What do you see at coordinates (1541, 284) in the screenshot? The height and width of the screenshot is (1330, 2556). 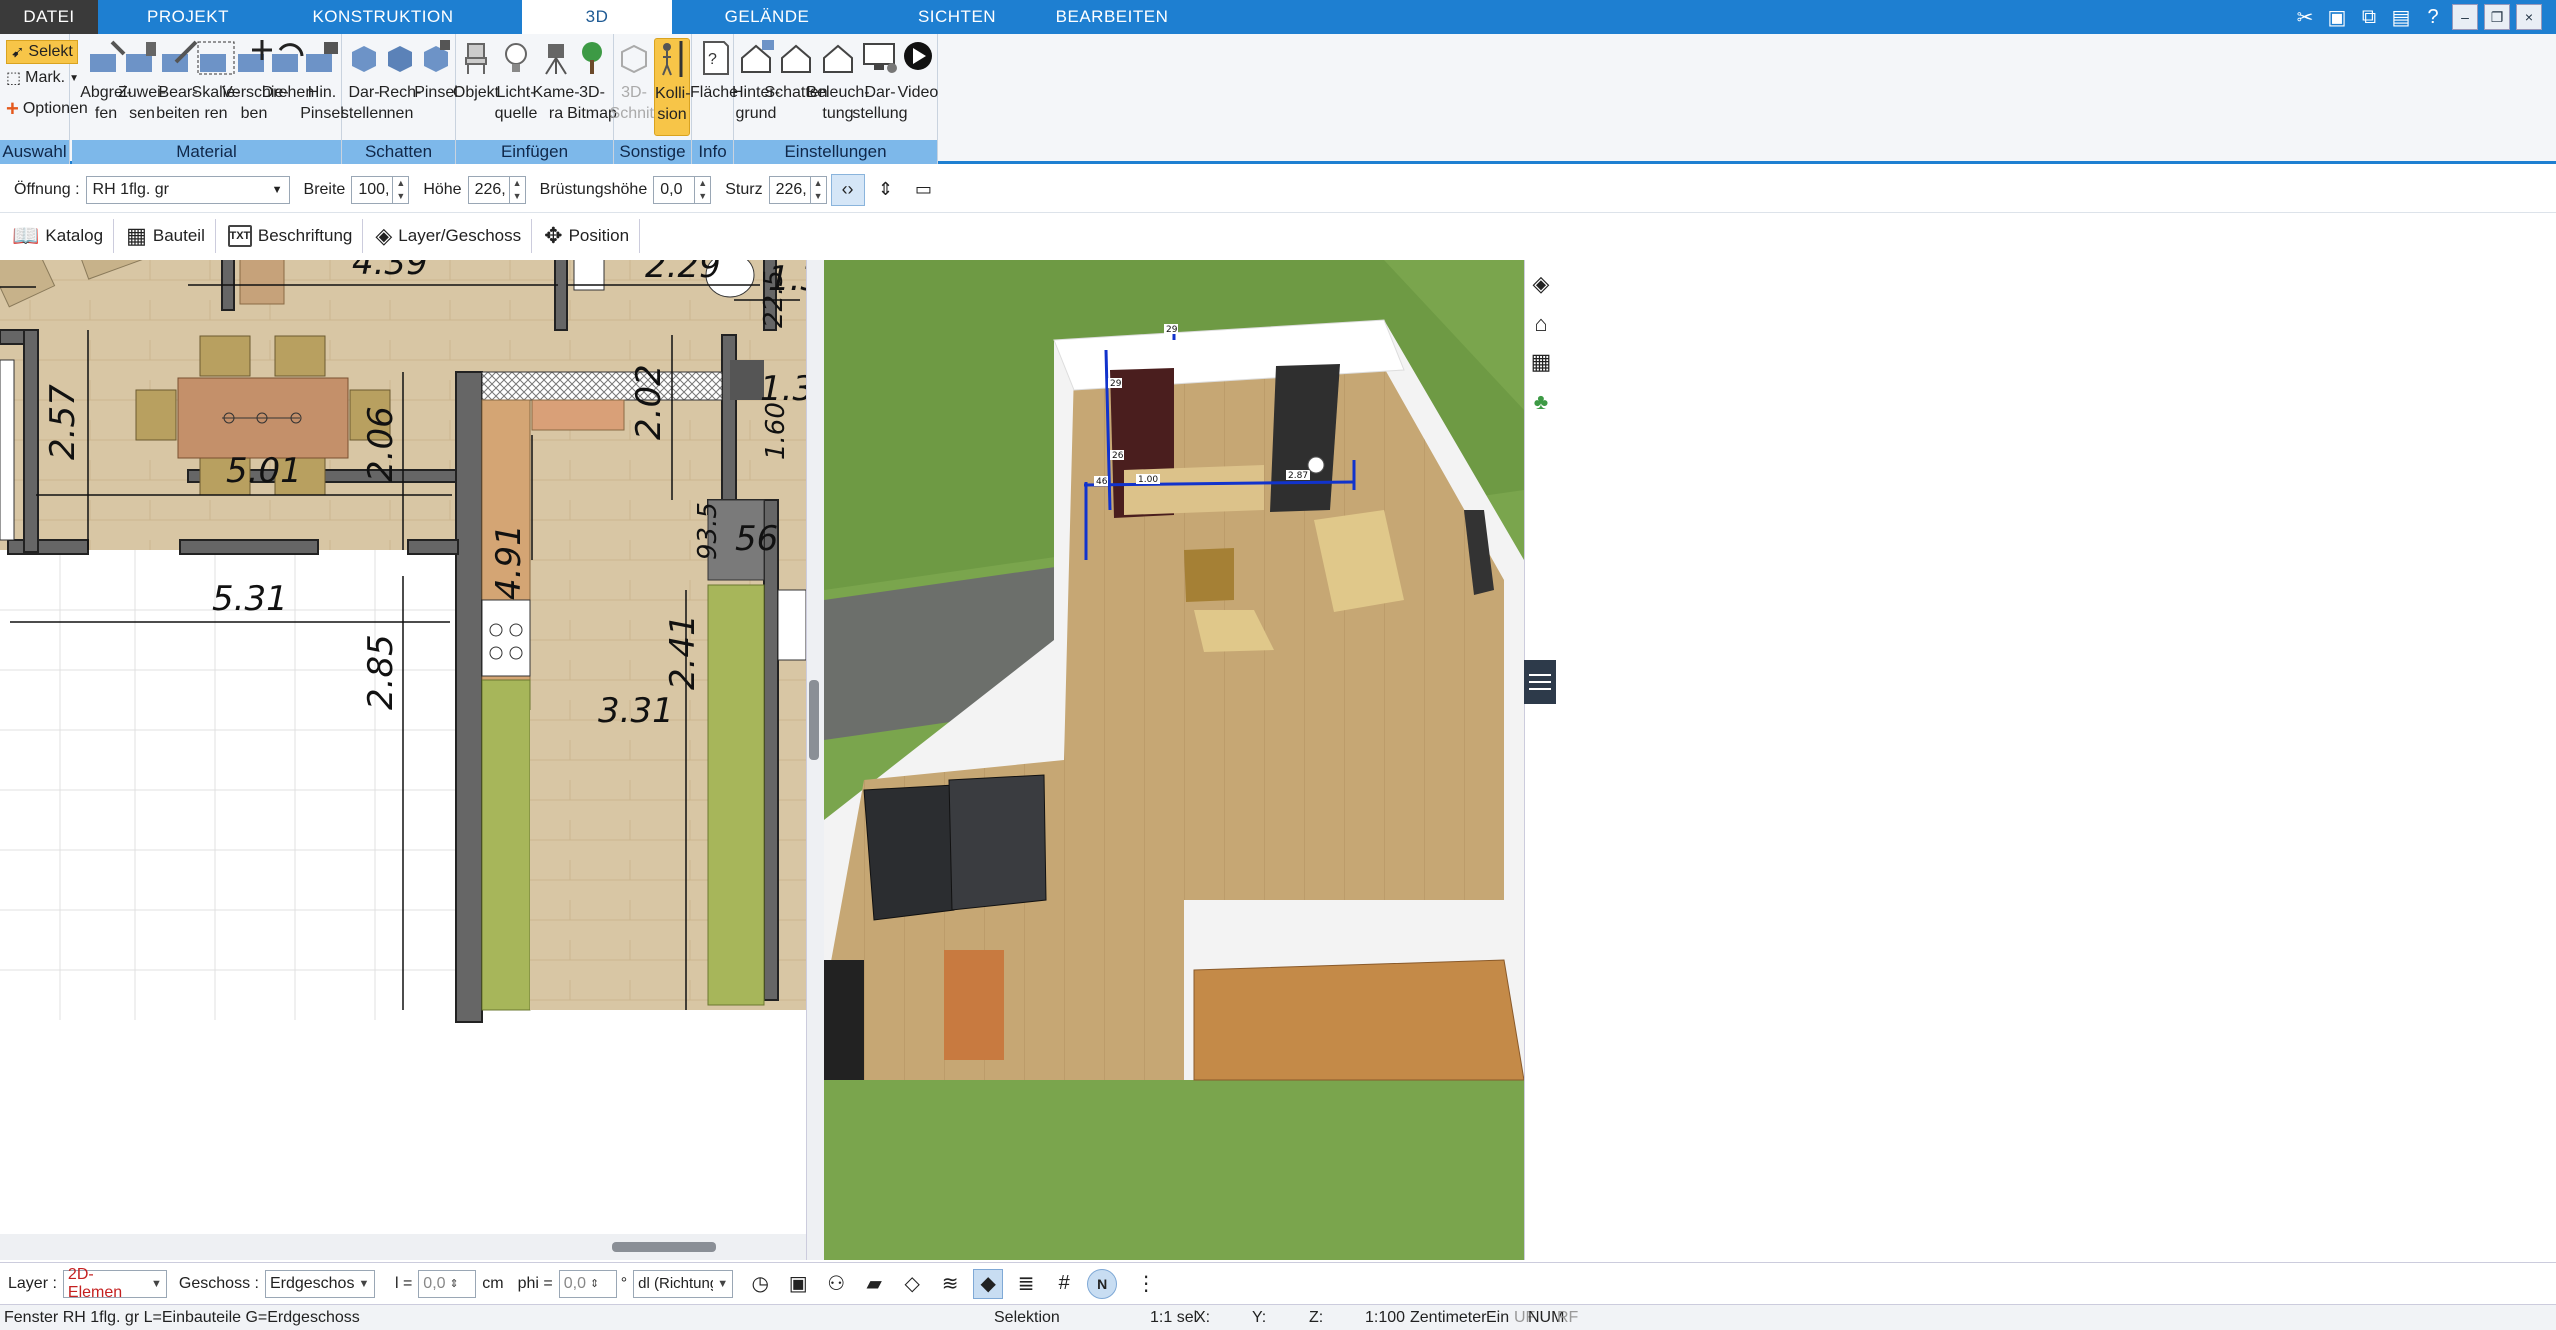 I see `layers-panel-icon: ◈` at bounding box center [1541, 284].